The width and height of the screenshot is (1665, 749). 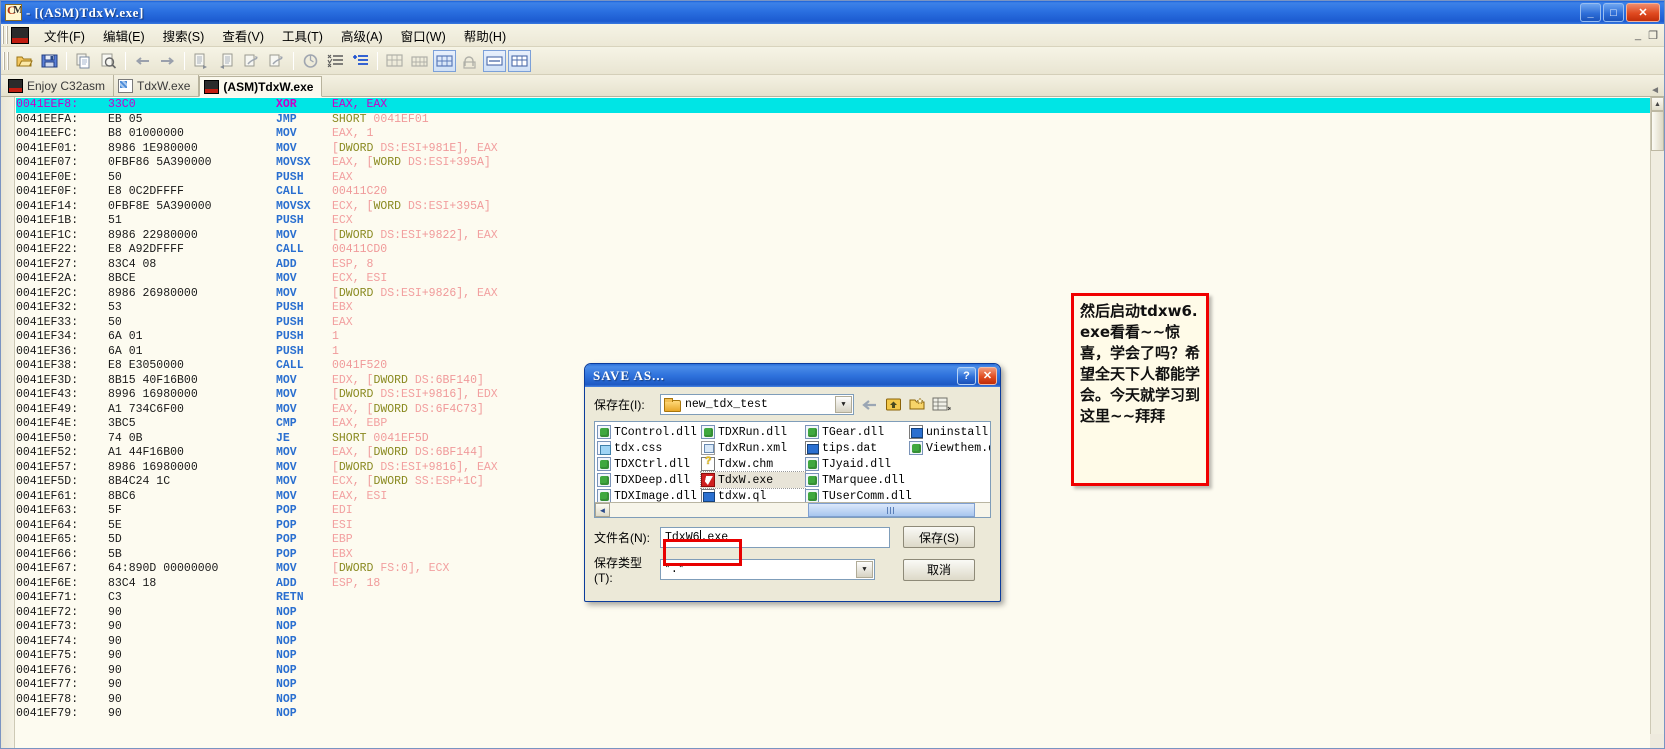 What do you see at coordinates (833, 178) in the screenshot?
I see `code-line: 0041EF0E: 50 PUSH EAX` at bounding box center [833, 178].